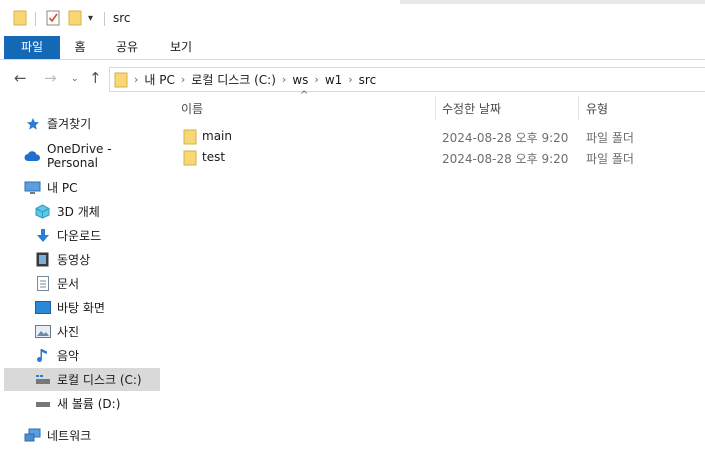 This screenshot has height=465, width=705. What do you see at coordinates (32, 187) in the screenshot?
I see `monitor-icon` at bounding box center [32, 187].